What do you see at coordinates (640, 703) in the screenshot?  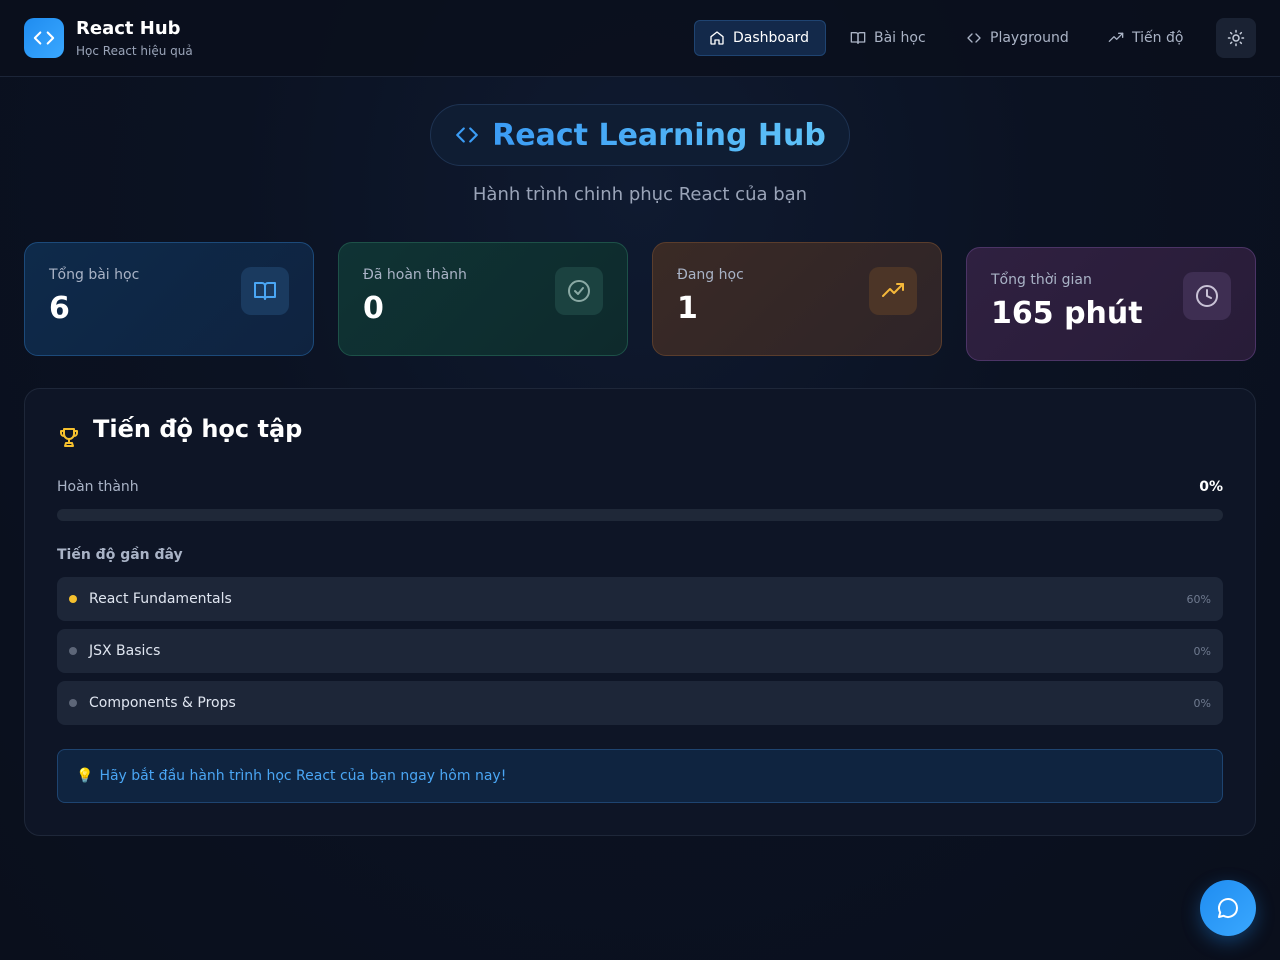 I see `recent-lesson-row: Components & Props 0%` at bounding box center [640, 703].